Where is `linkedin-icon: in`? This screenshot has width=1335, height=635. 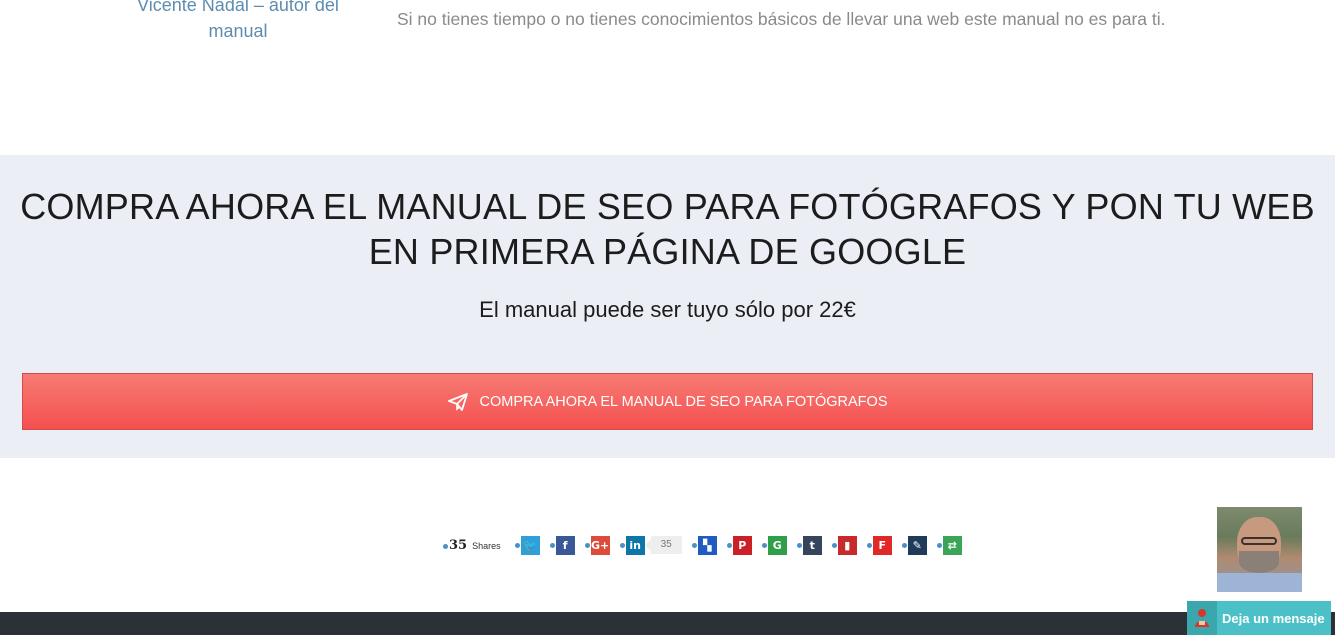
linkedin-icon: in is located at coordinates (635, 545).